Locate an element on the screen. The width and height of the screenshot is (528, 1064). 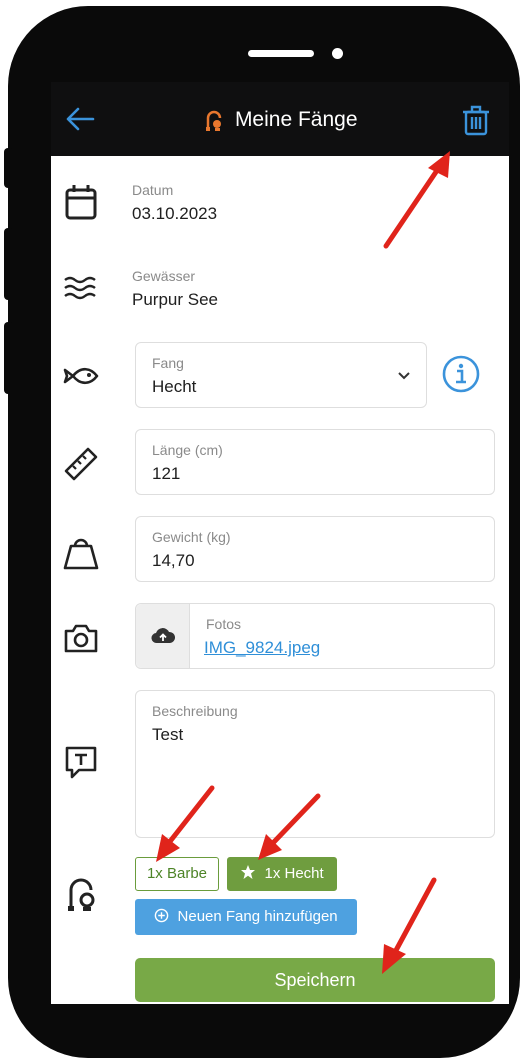
annotation-arrow-trash is located at coordinates (416, 200).